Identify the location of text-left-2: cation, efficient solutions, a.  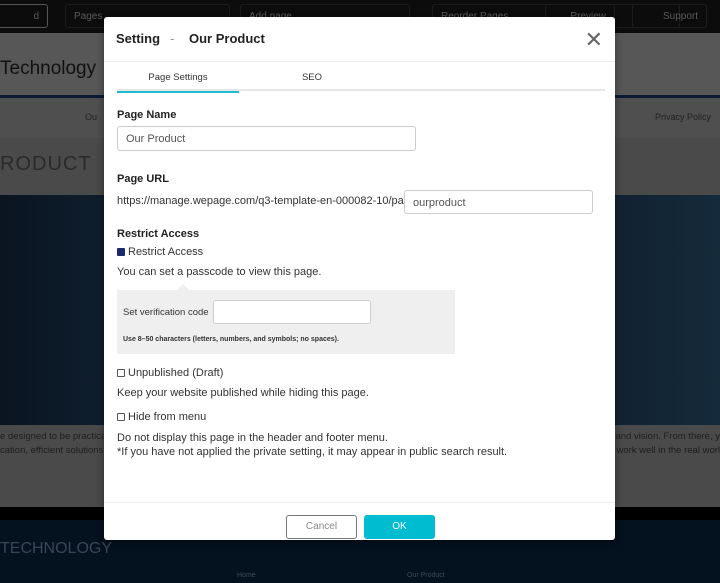
(57, 450).